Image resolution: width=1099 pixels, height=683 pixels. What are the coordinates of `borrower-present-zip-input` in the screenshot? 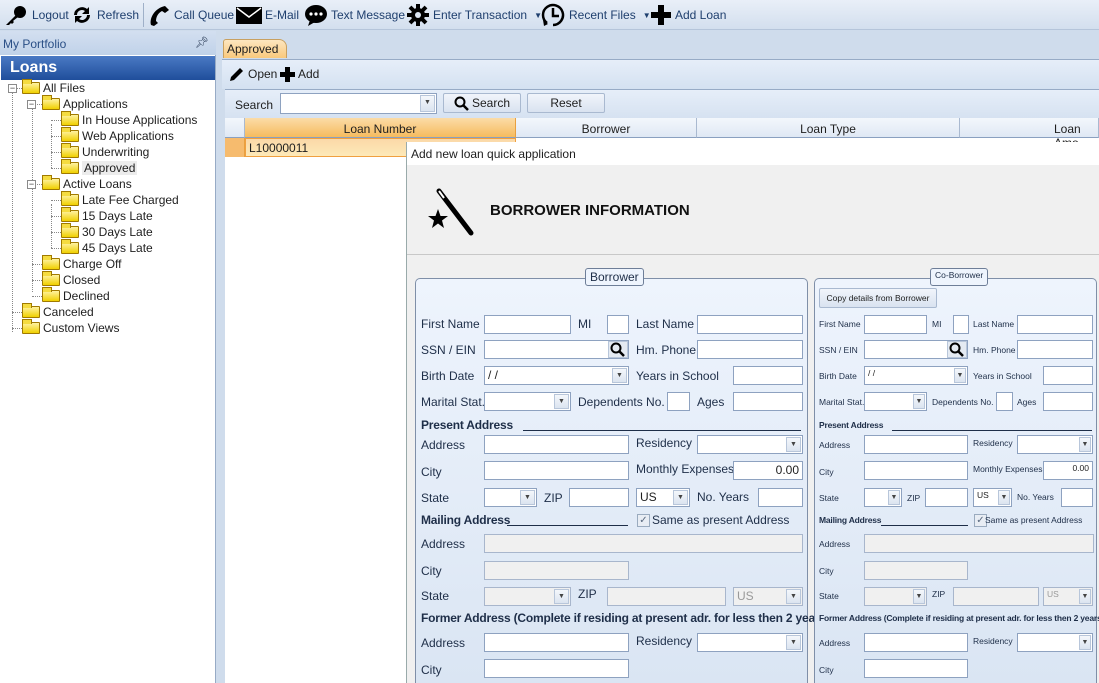 It's located at (599, 497).